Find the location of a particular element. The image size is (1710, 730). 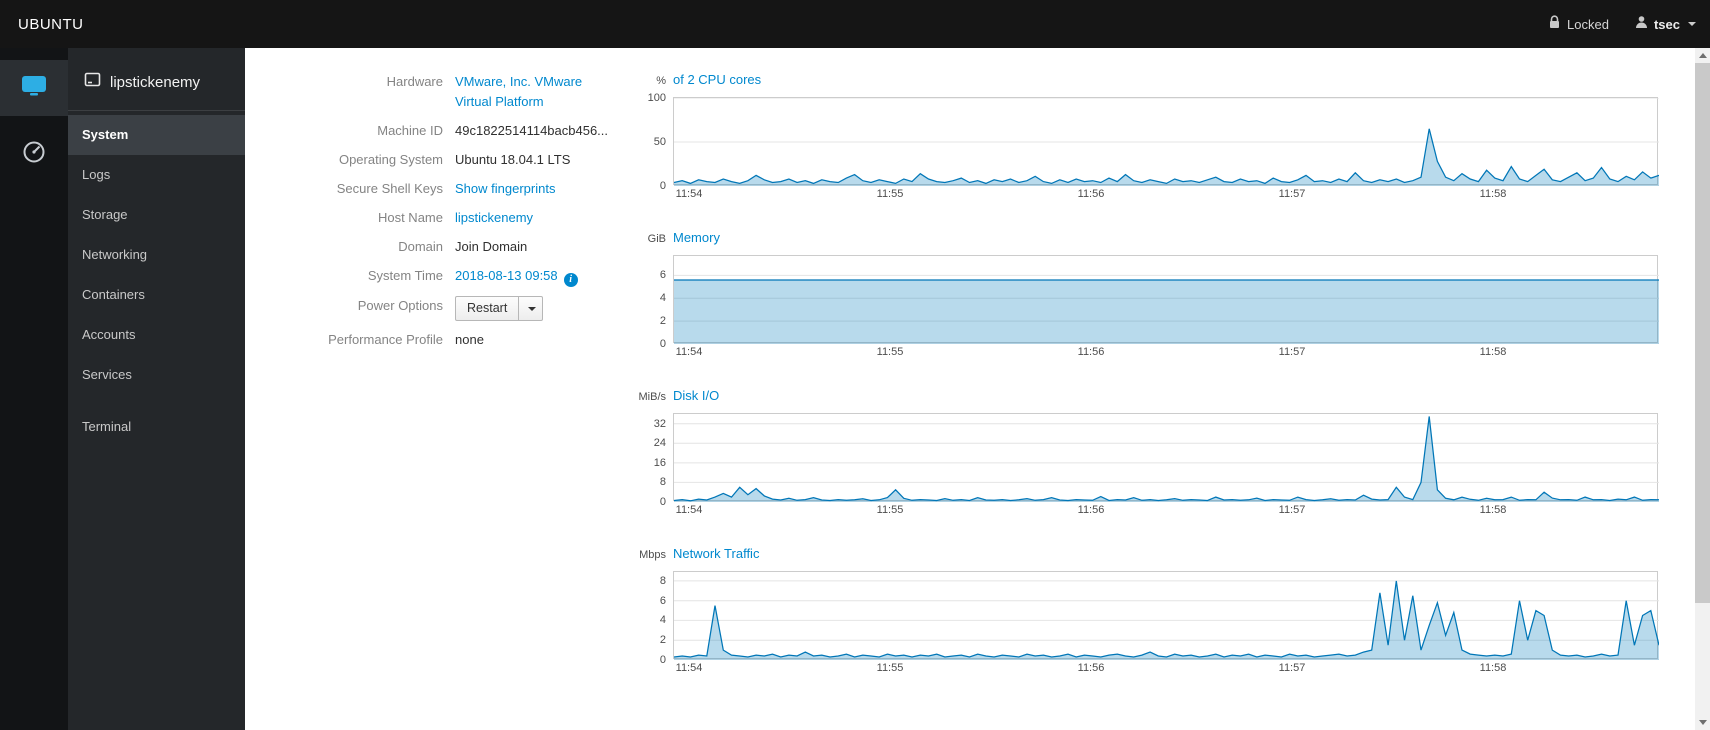

y-tick-label: 4 is located at coordinates (662, 620).